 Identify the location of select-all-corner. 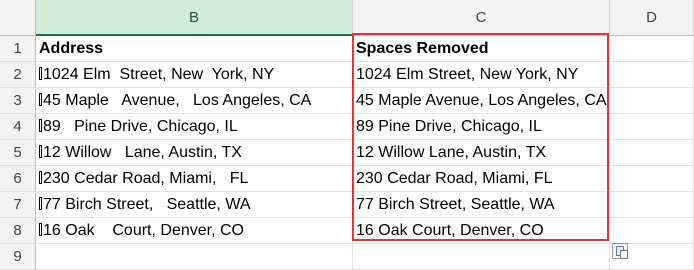
(18, 18).